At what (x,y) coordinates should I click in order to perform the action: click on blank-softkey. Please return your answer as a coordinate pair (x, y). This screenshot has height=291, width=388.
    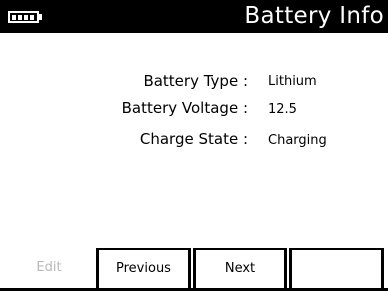
    Looking at the image, I should click on (336, 268).